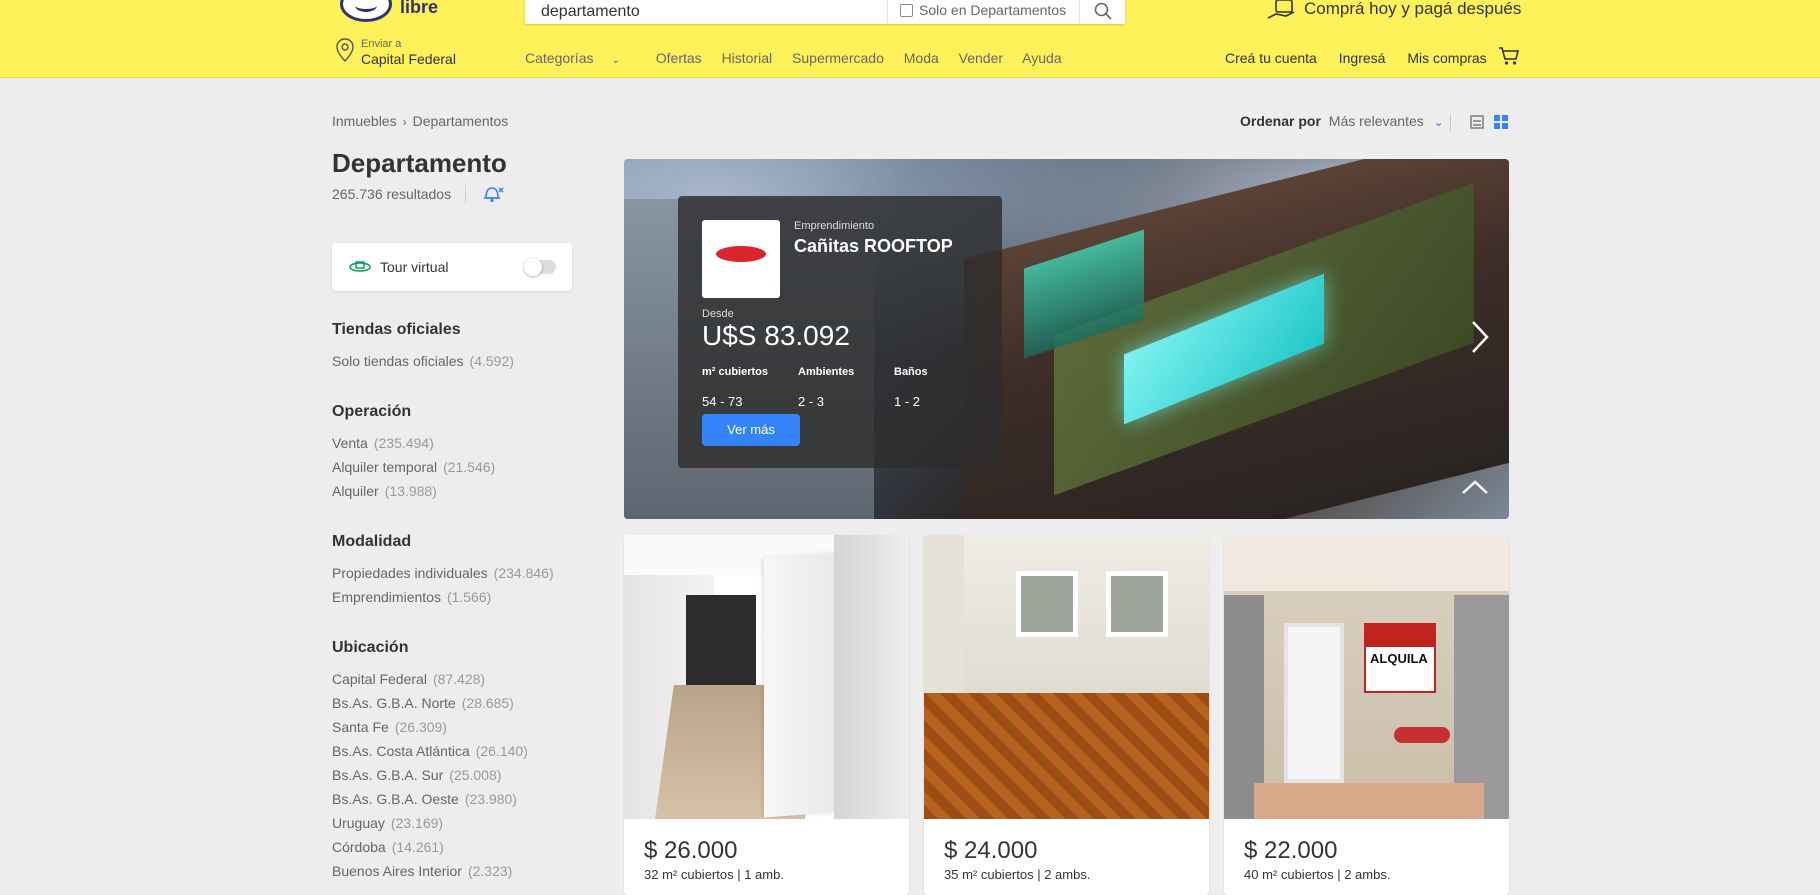 The width and height of the screenshot is (1820, 895). What do you see at coordinates (408, 59) in the screenshot?
I see `location-value: Capital Federal` at bounding box center [408, 59].